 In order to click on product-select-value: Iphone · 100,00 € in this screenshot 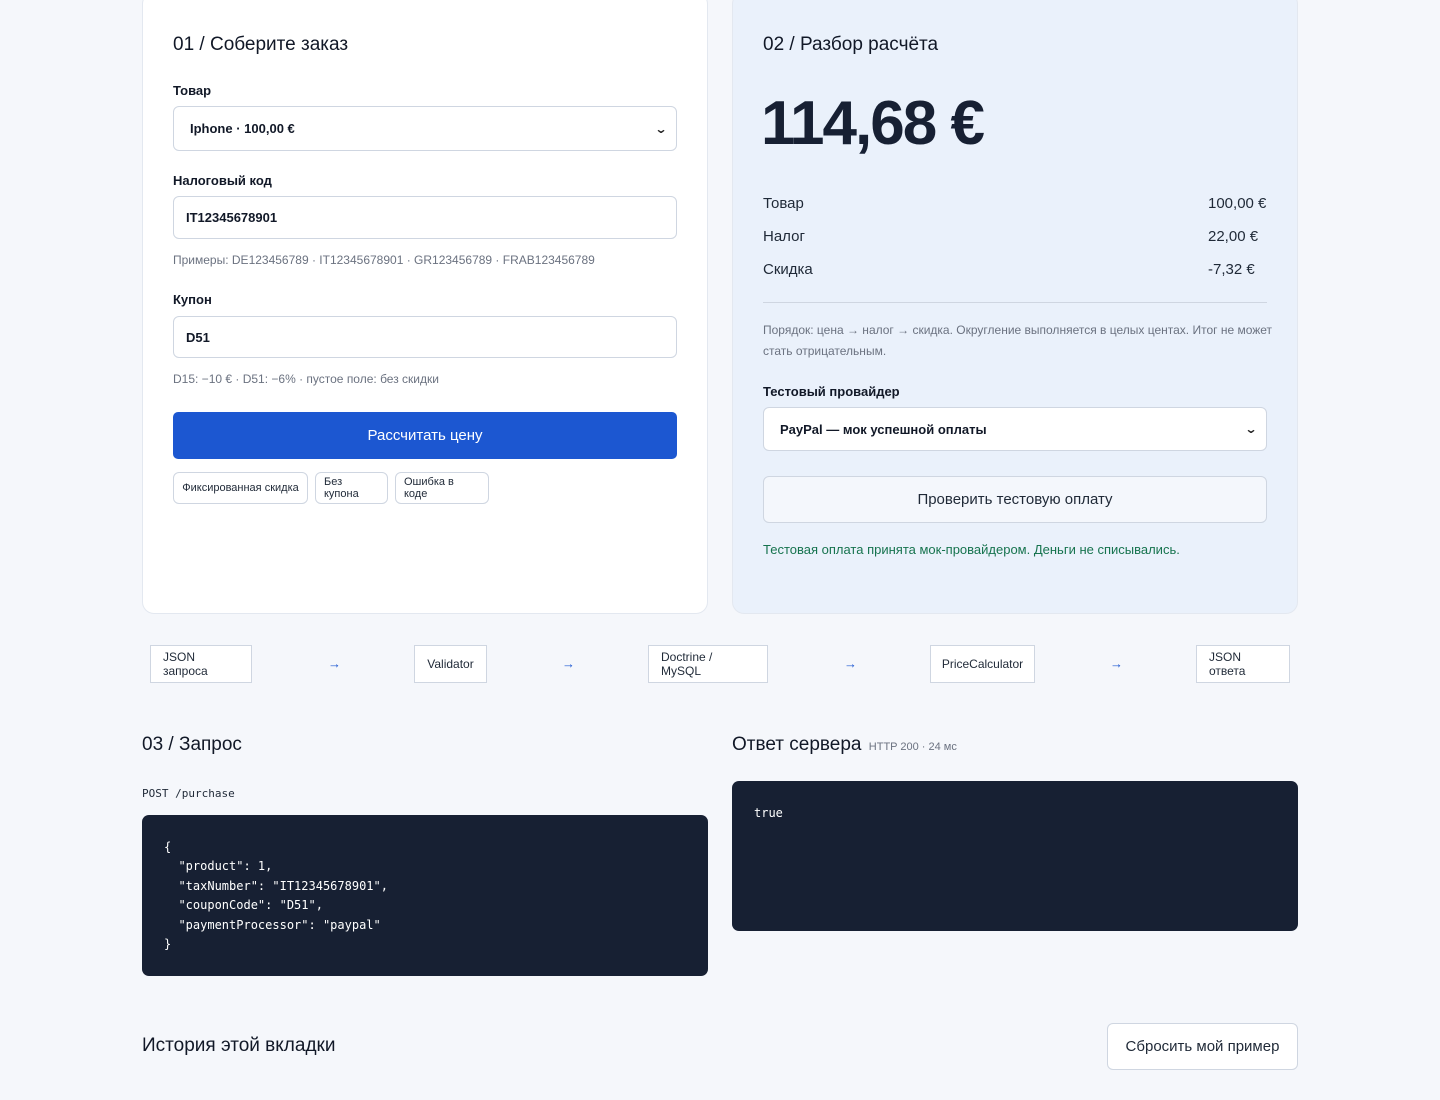, I will do `click(242, 128)`.